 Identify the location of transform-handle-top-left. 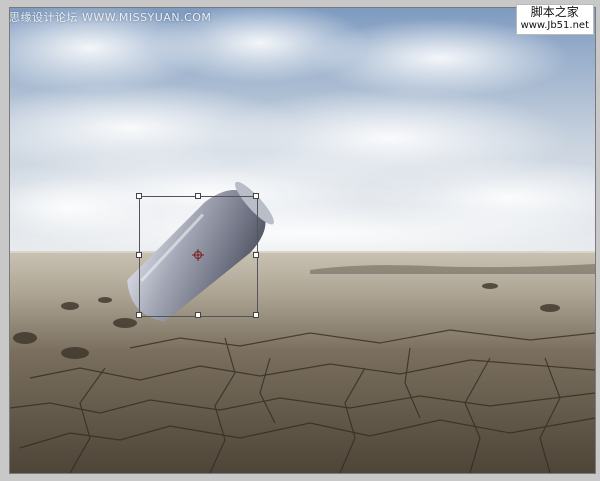
(139, 196).